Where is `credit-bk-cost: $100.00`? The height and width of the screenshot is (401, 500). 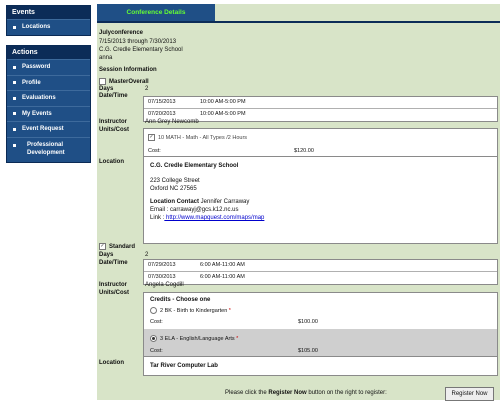
credit-bk-cost: $100.00 is located at coordinates (308, 322).